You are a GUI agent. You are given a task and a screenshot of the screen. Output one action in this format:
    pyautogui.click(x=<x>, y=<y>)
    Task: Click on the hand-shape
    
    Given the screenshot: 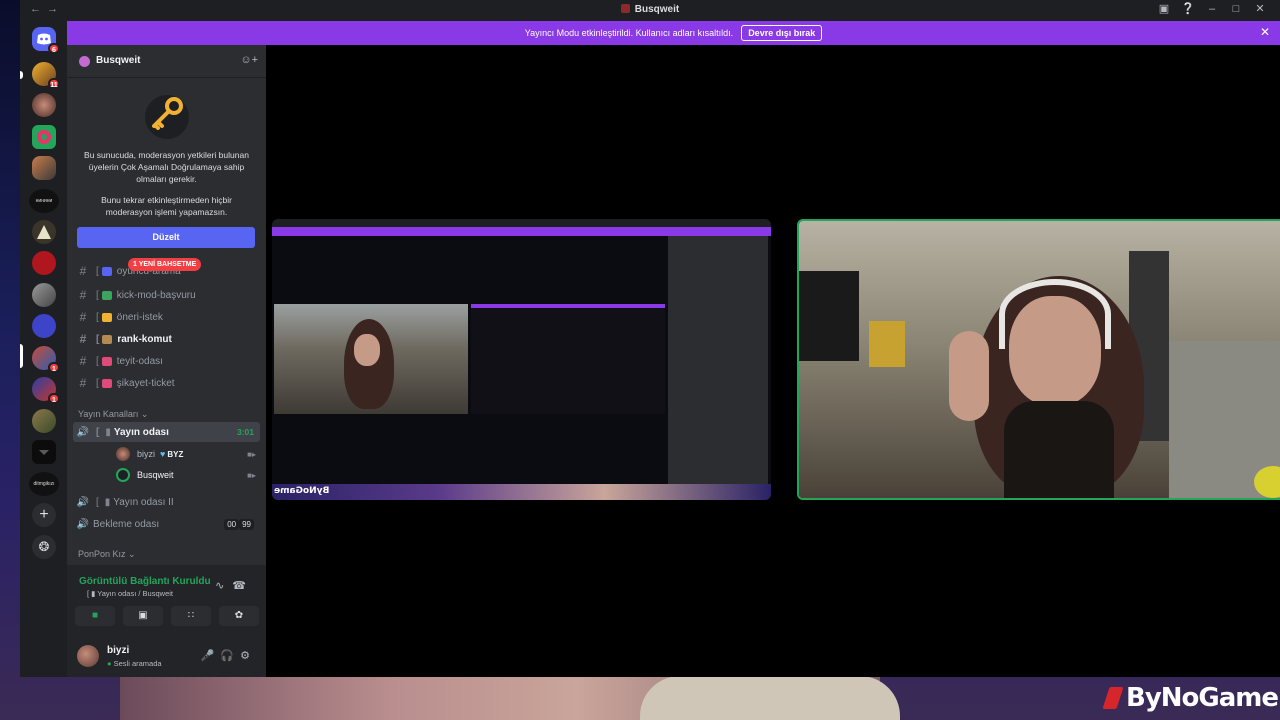 What is the action you would take?
    pyautogui.click(x=969, y=376)
    